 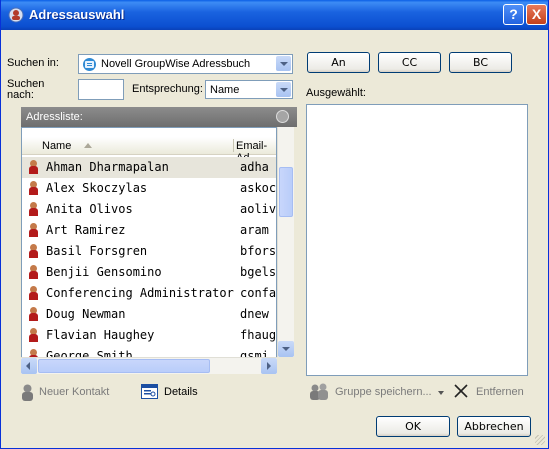 I want to click on column-header-name: Name, so click(x=56, y=146).